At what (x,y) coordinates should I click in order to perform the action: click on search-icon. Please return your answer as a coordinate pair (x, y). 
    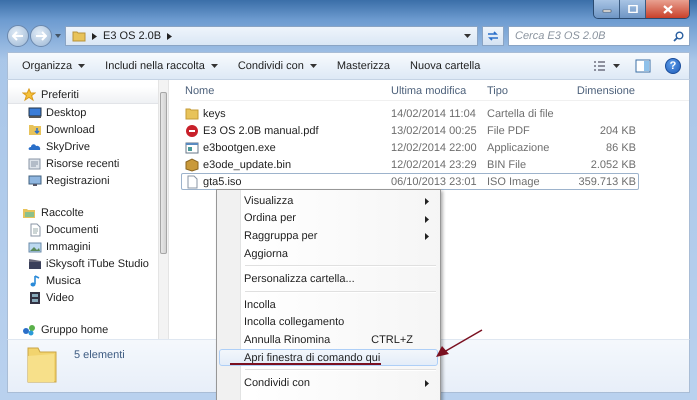
    Looking at the image, I should click on (678, 36).